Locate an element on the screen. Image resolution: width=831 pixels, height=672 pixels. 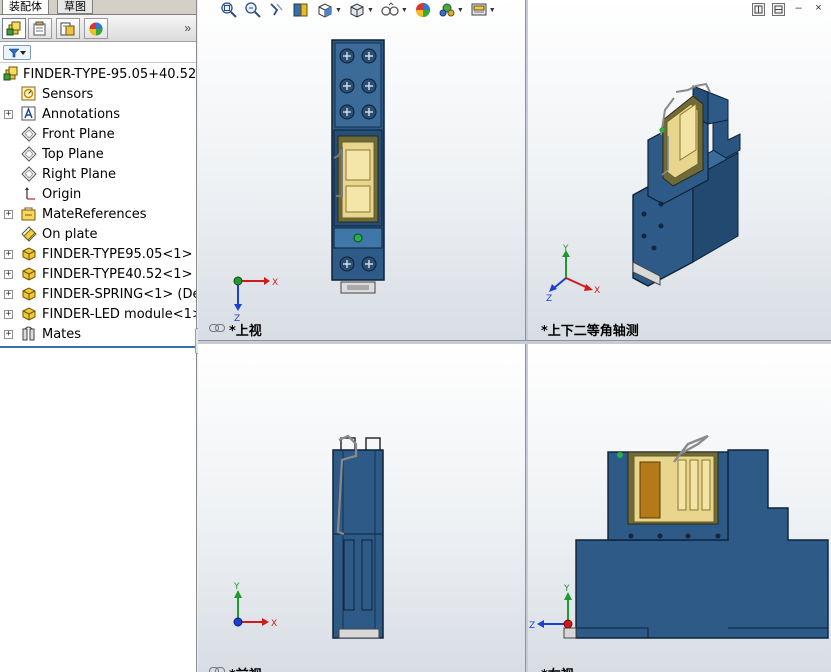
tree-item-origin: Origin is located at coordinates (98, 194).